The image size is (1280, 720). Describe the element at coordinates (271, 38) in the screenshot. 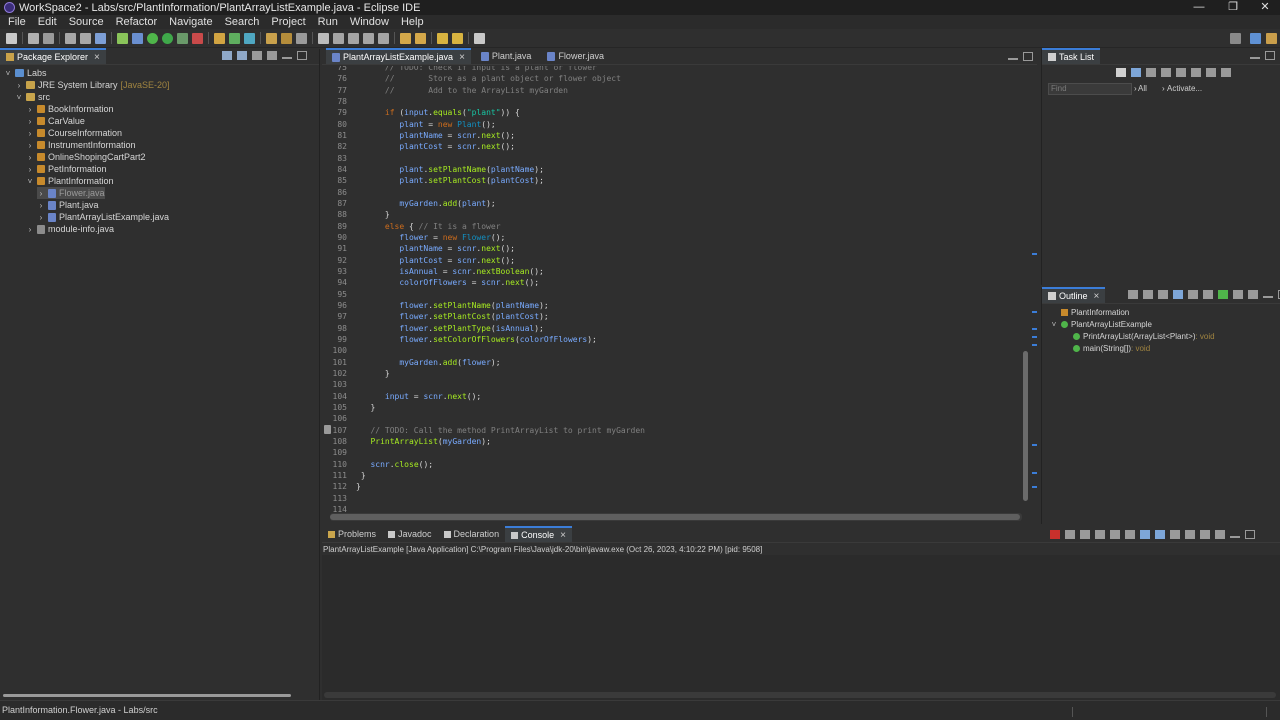

I see `open-type-icon` at that location.